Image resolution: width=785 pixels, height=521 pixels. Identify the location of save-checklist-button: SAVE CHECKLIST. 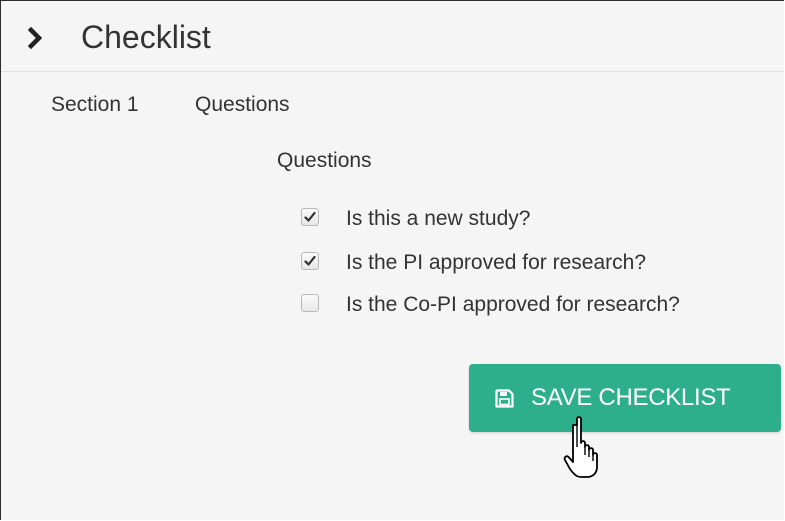
(625, 398).